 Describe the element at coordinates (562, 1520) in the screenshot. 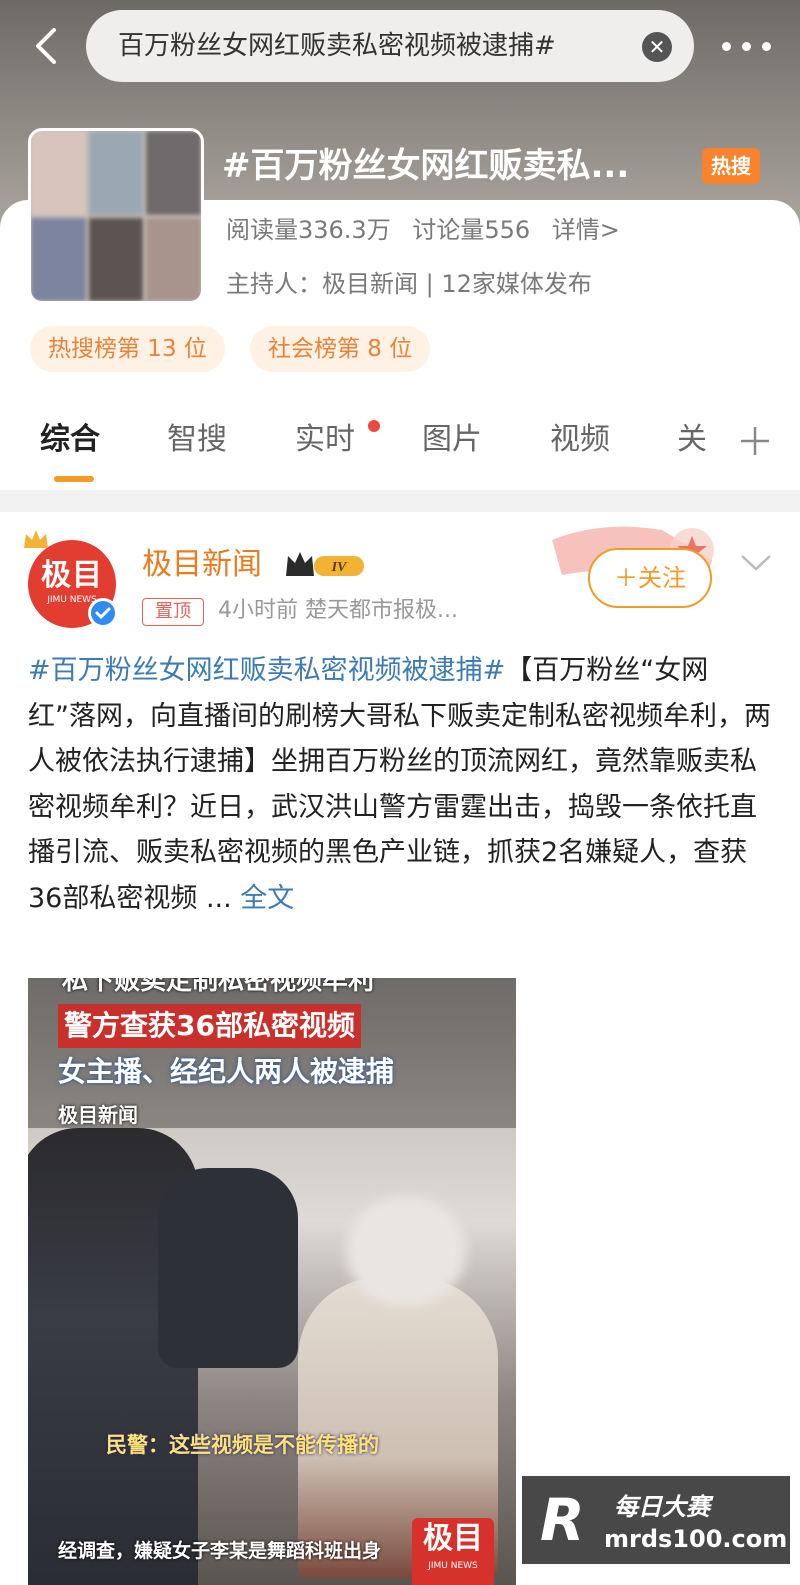

I see `watermark-logo-mark: R` at that location.